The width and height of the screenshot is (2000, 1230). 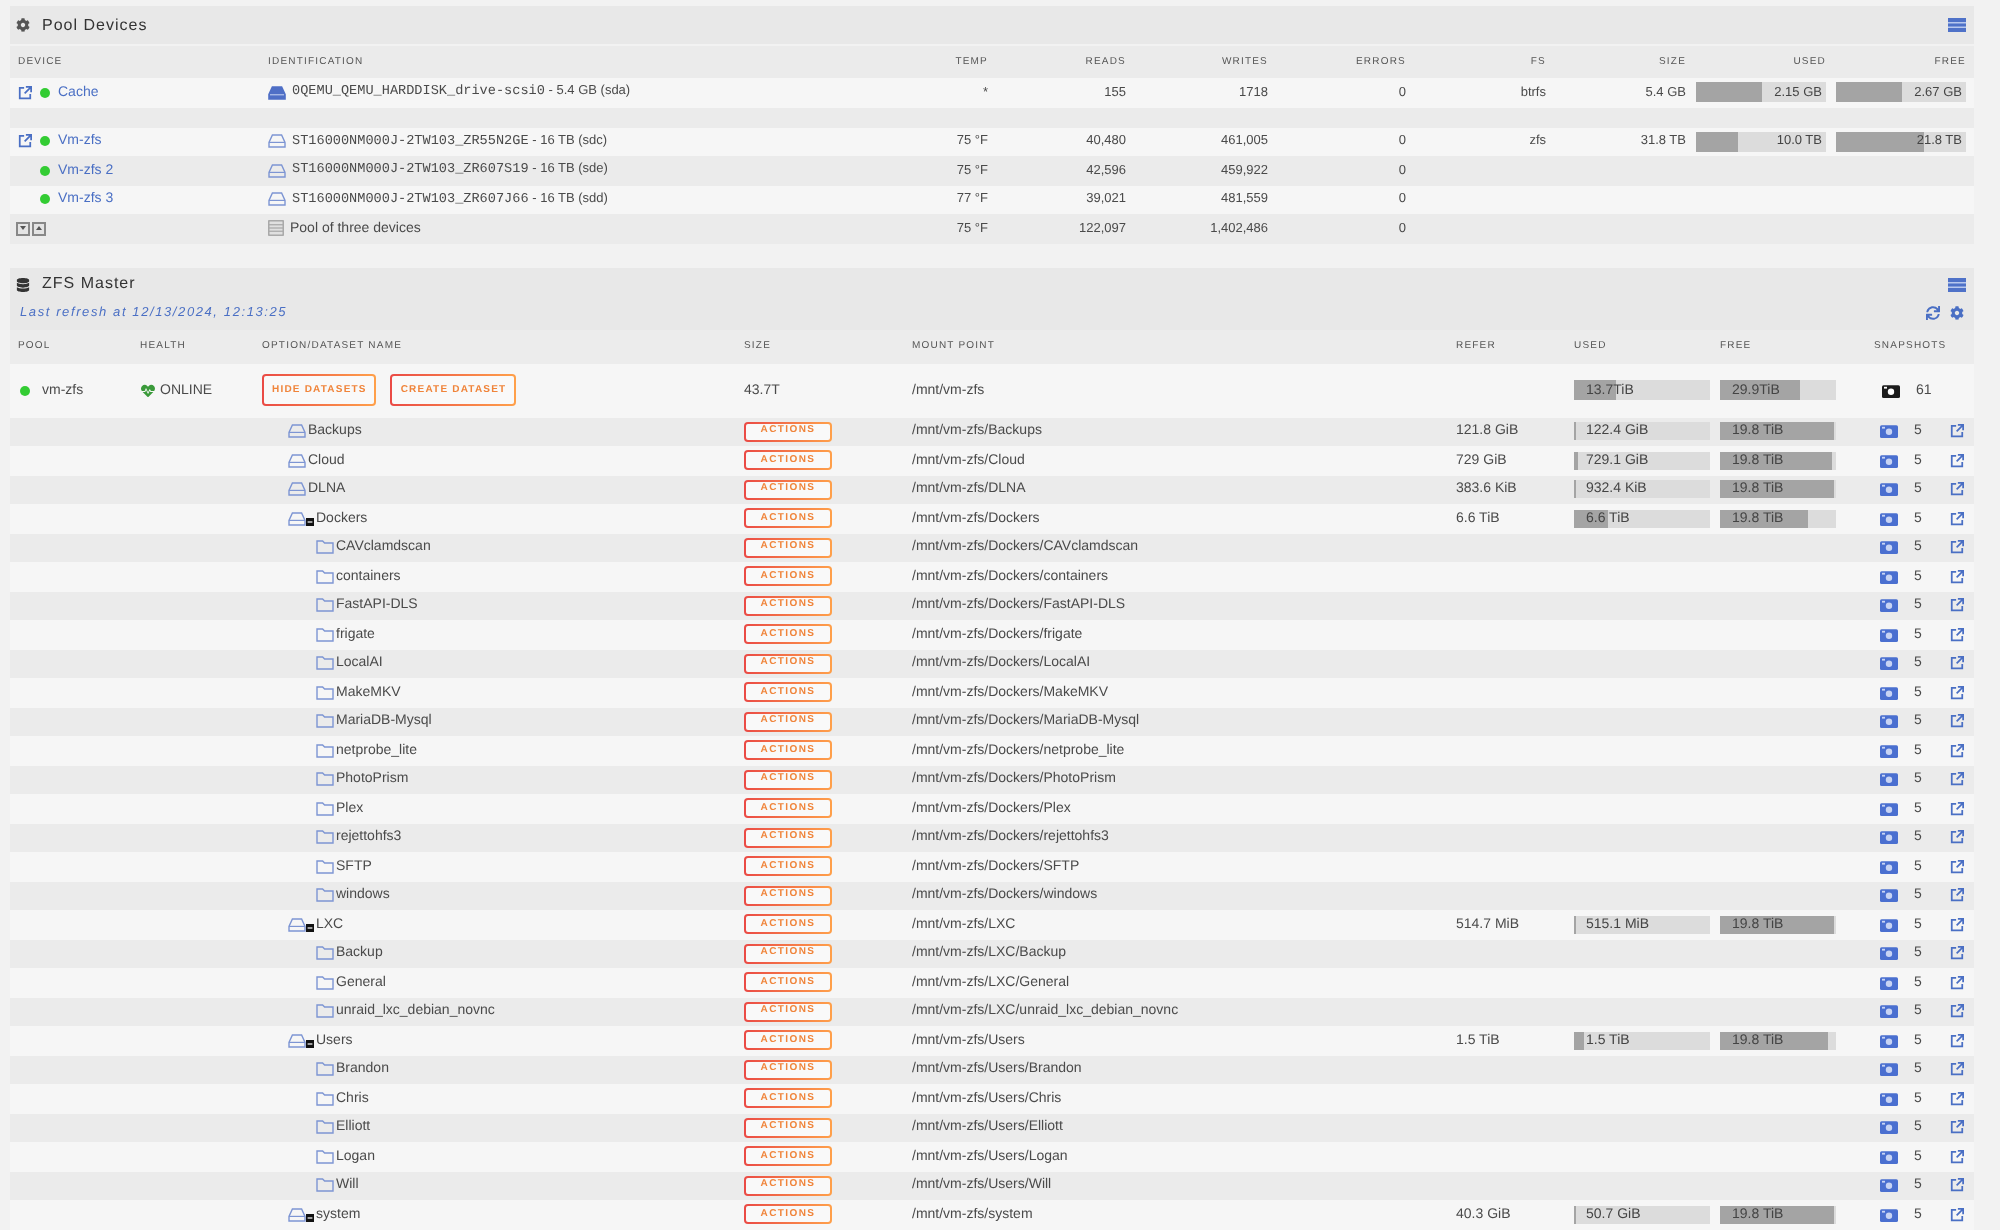 I want to click on caret-up-button, so click(x=39, y=228).